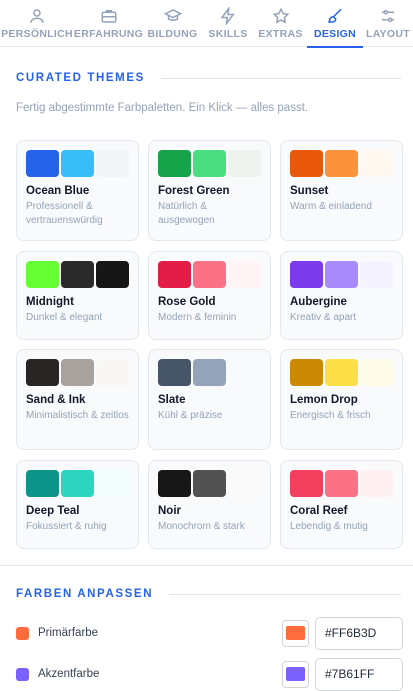 The width and height of the screenshot is (413, 691). I want to click on accent-hex-input, so click(359, 674).